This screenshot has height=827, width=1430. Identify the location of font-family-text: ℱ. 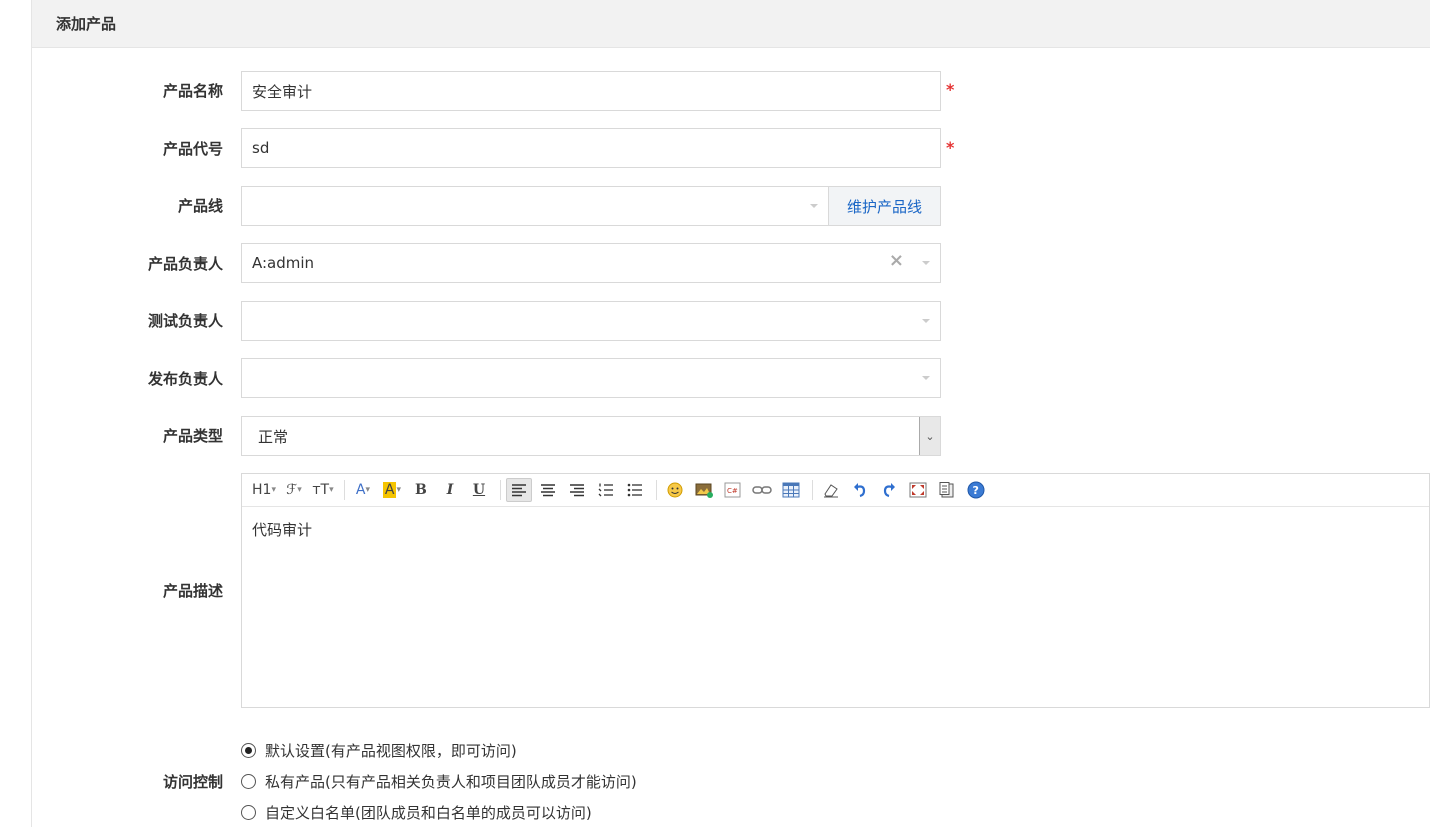
(292, 490).